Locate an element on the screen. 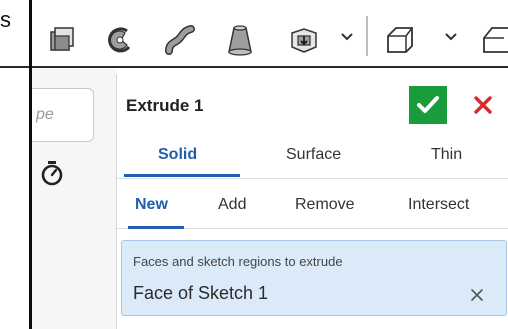  tab-new: New is located at coordinates (151, 205).